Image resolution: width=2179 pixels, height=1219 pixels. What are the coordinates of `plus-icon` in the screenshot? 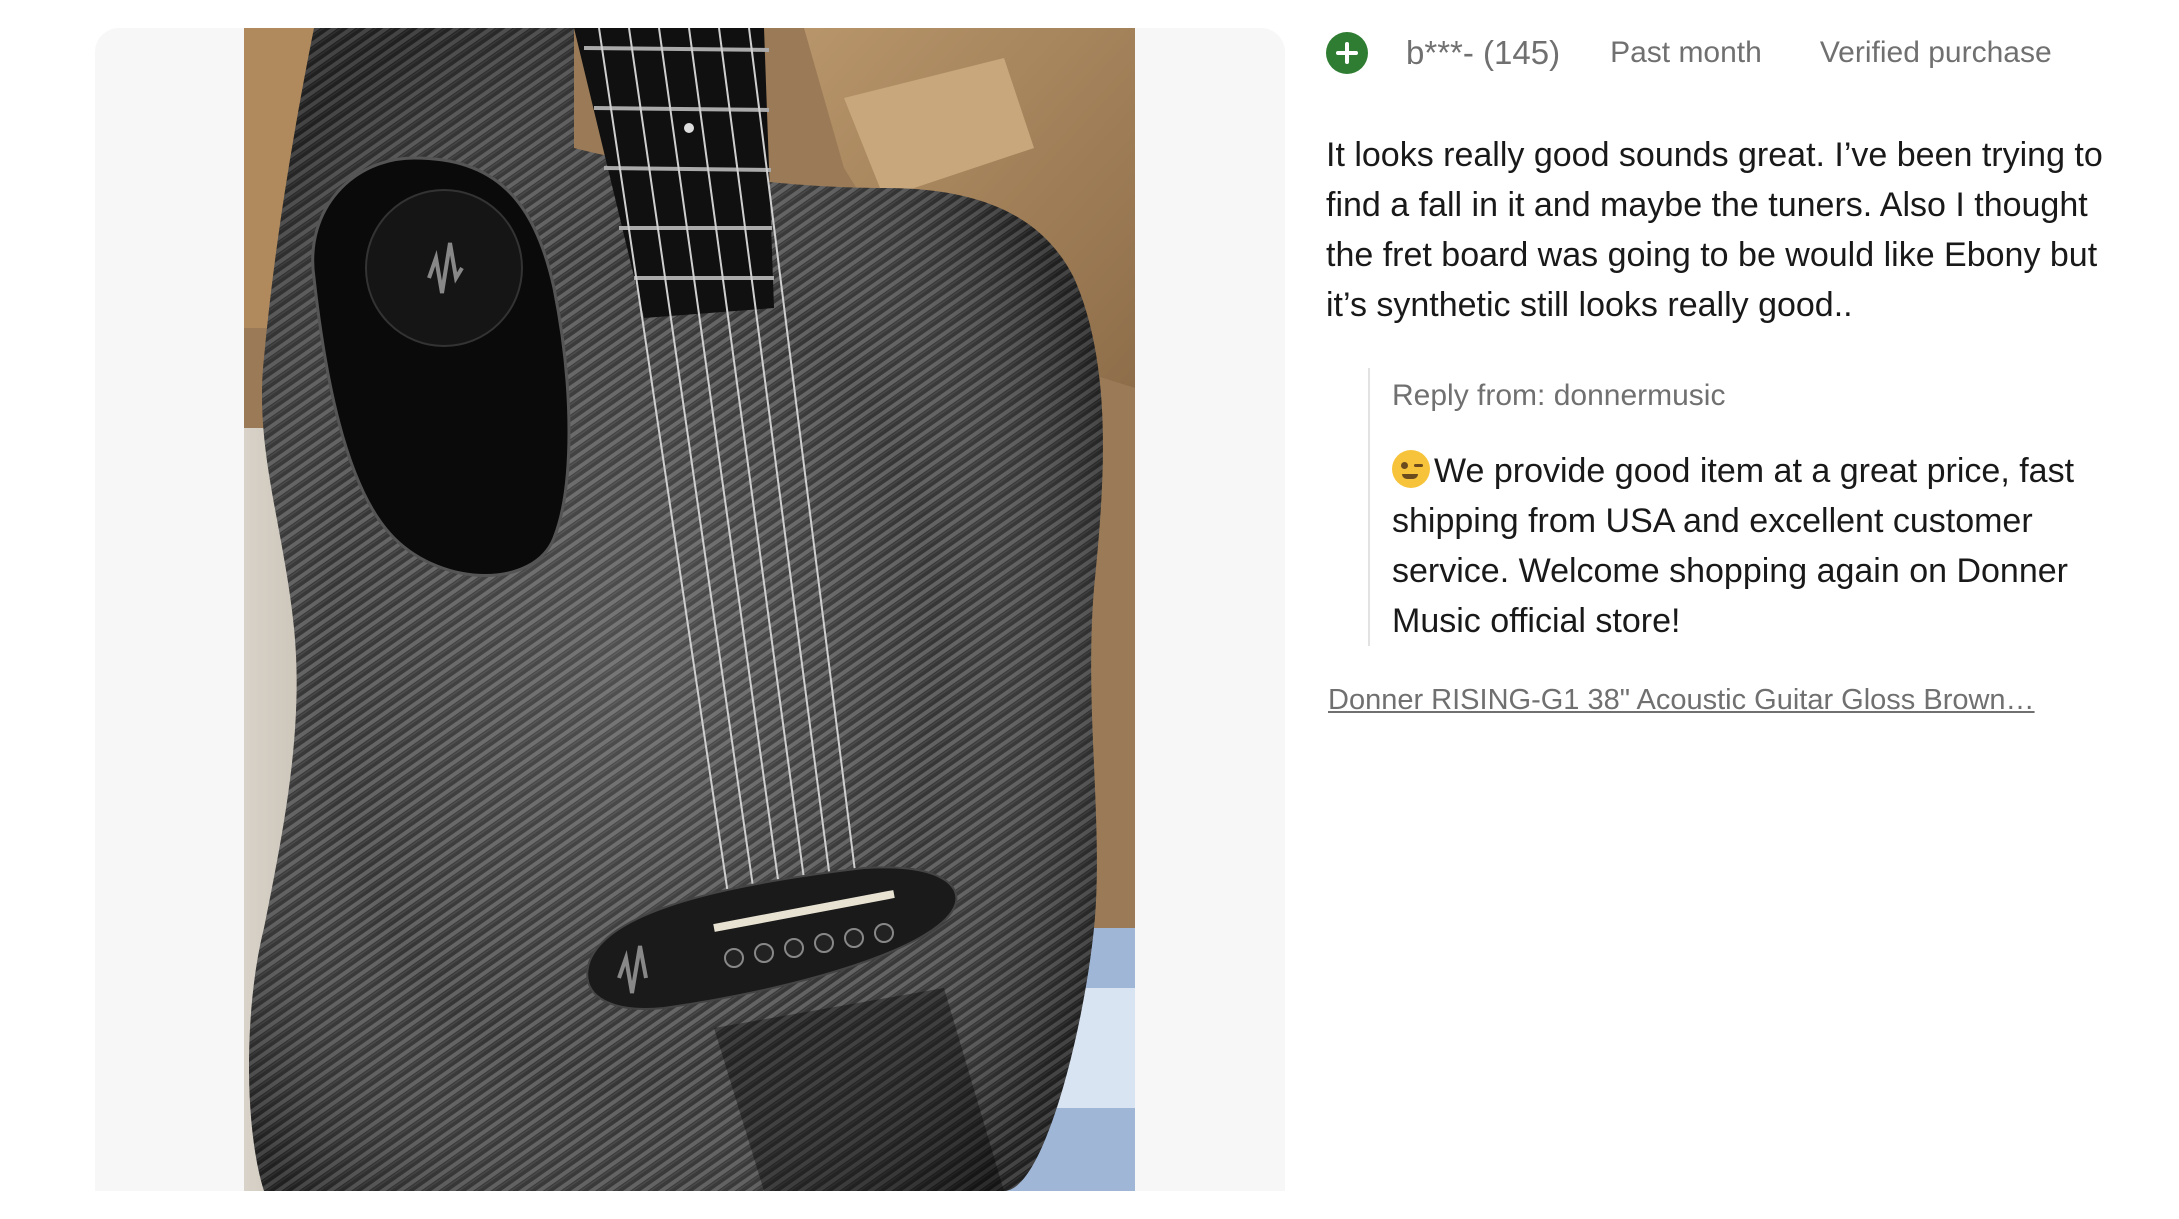 It's located at (1347, 53).